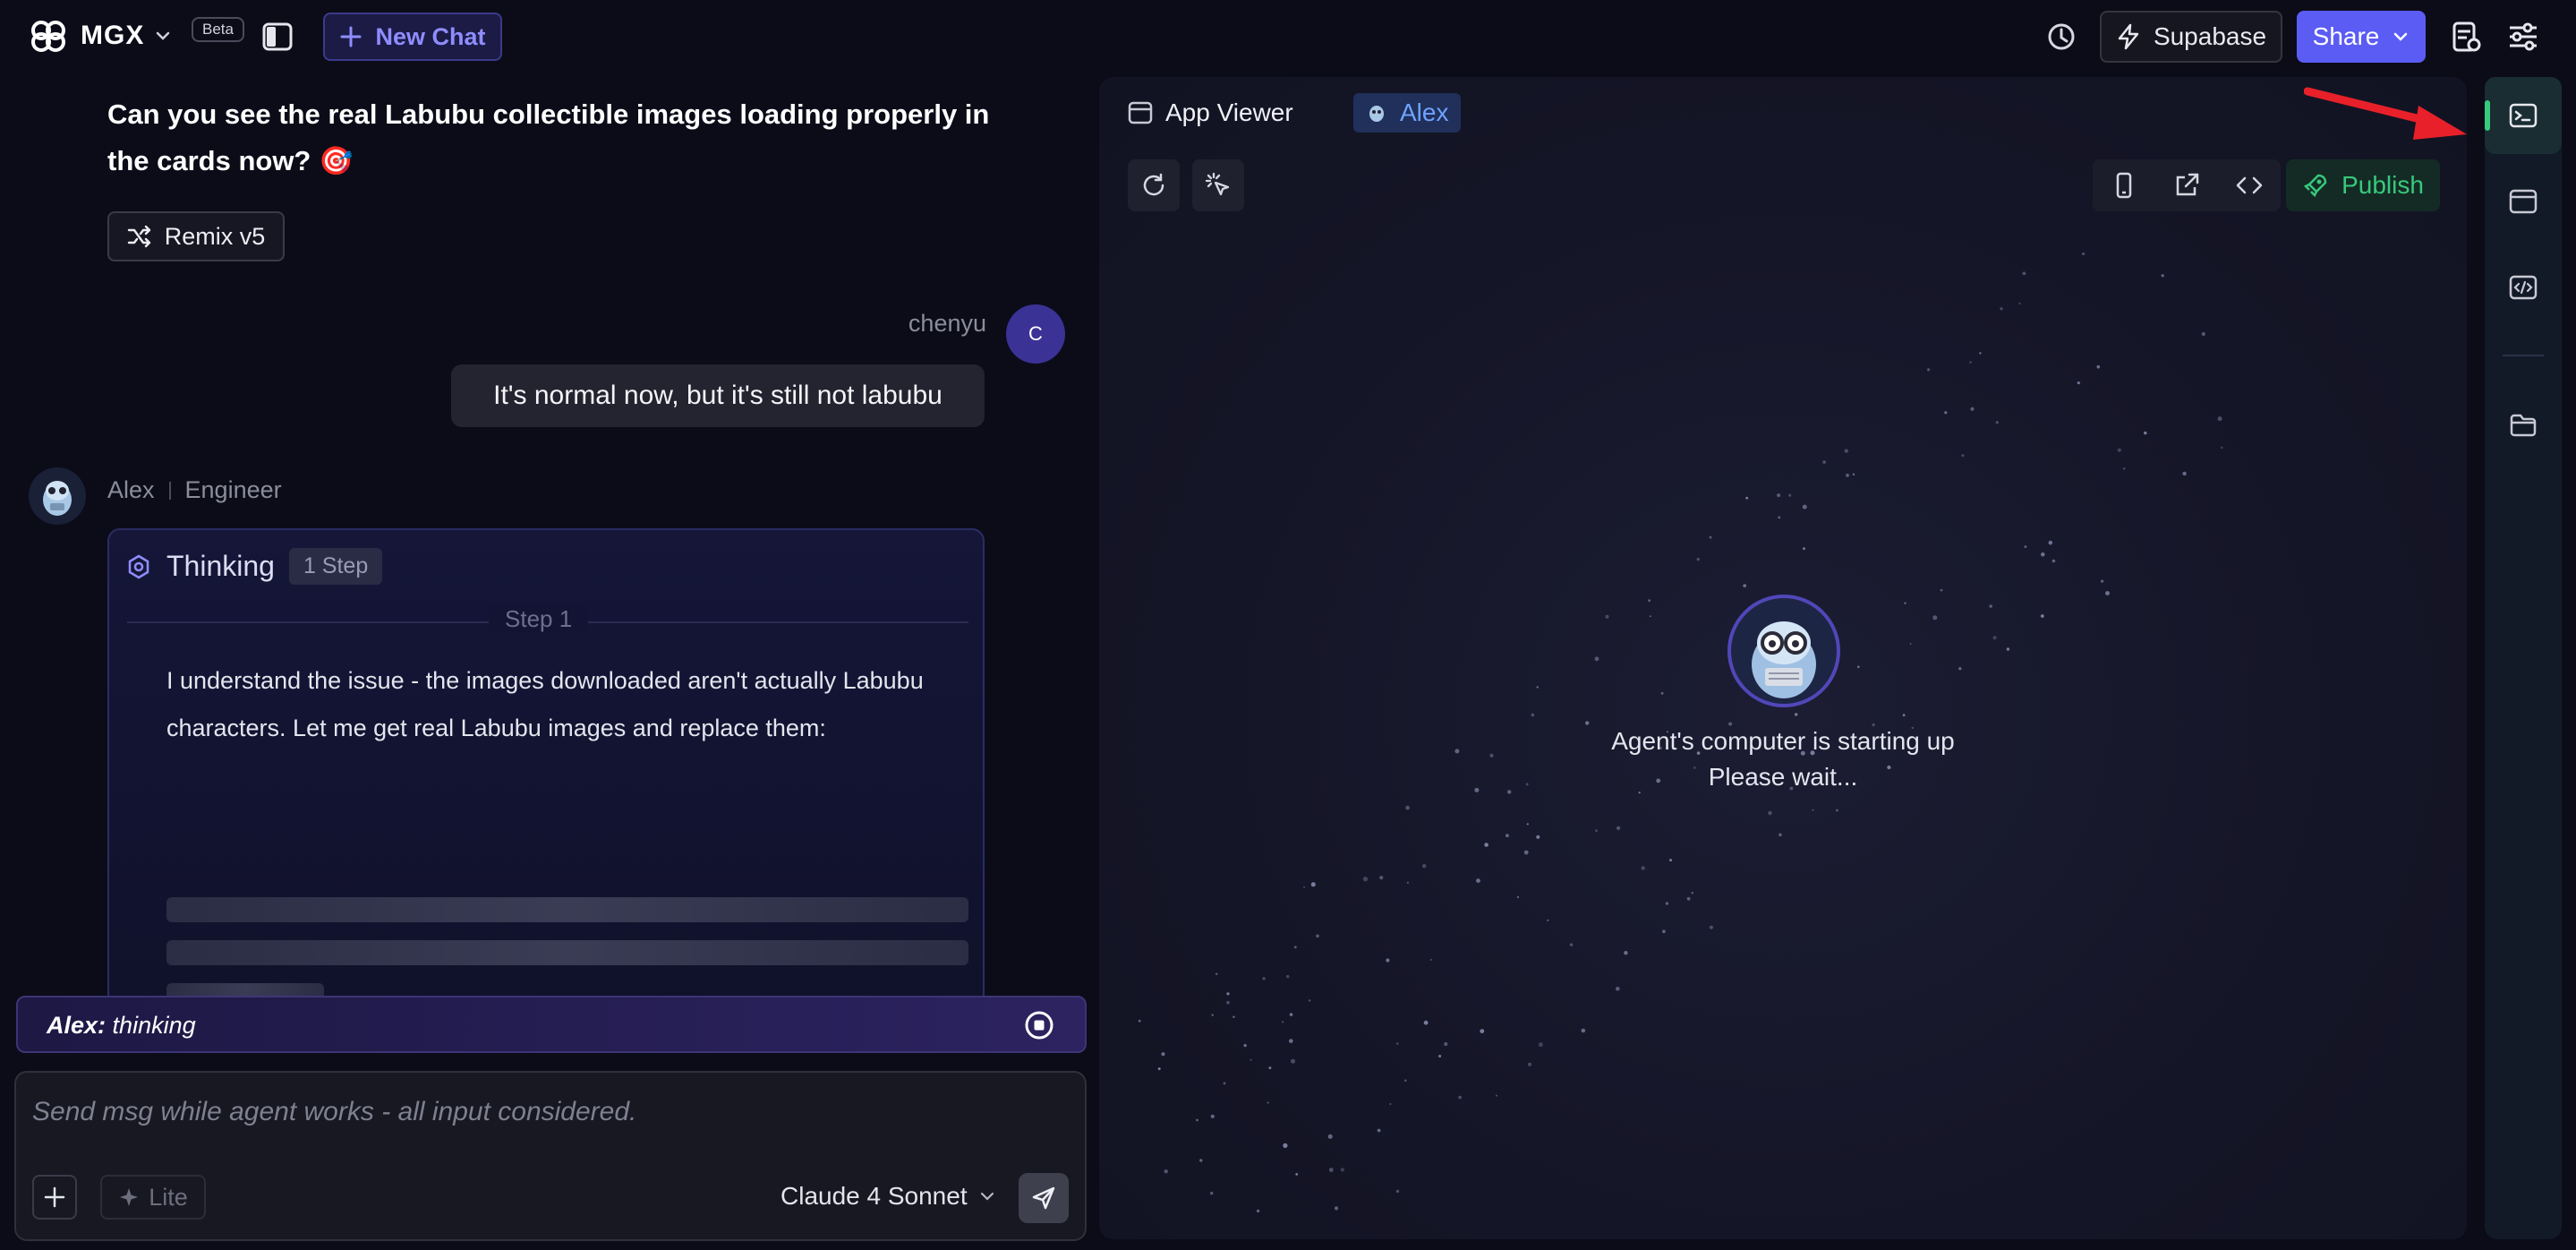  I want to click on database-button, so click(2466, 37).